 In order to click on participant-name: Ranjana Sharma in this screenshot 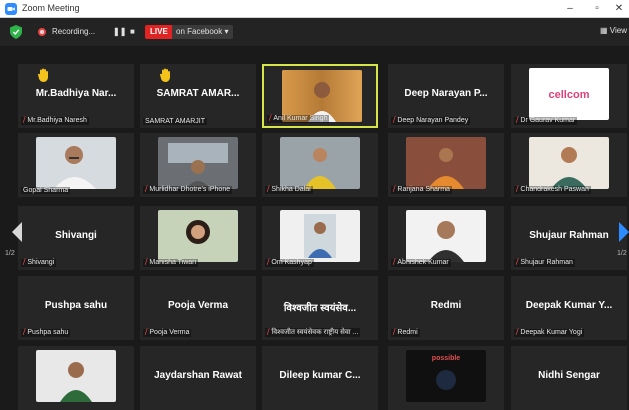, I will do `click(423, 189)`.